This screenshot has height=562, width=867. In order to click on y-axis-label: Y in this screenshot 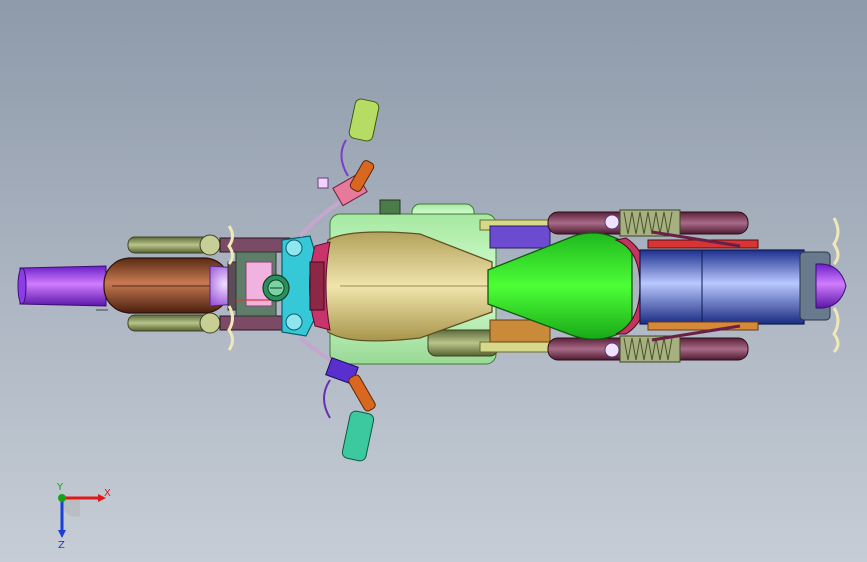, I will do `click(60, 487)`.